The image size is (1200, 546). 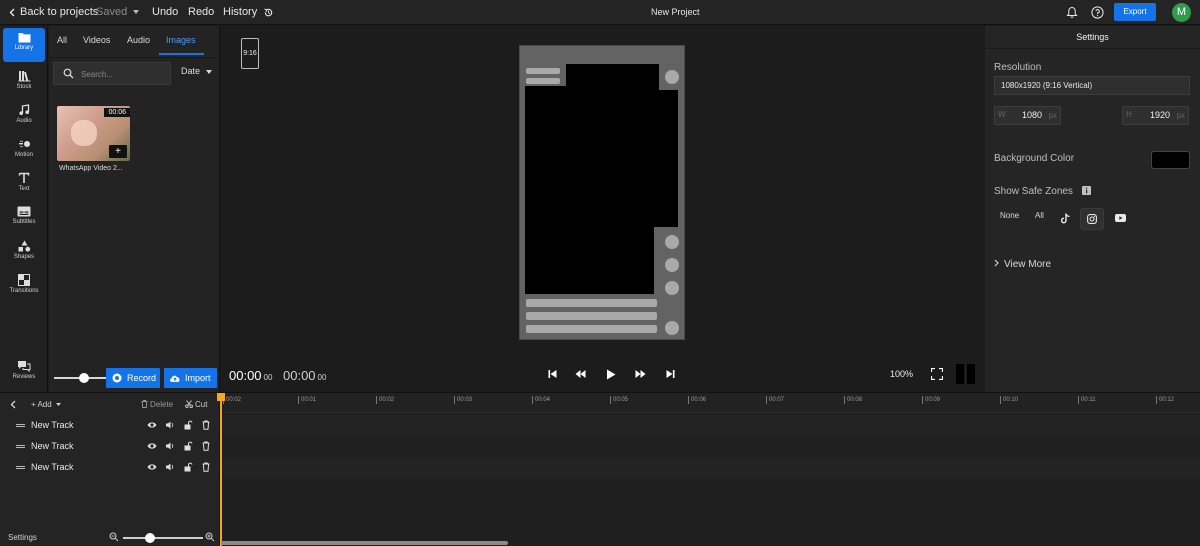 What do you see at coordinates (1009, 215) in the screenshot?
I see `safe-zone-none: None` at bounding box center [1009, 215].